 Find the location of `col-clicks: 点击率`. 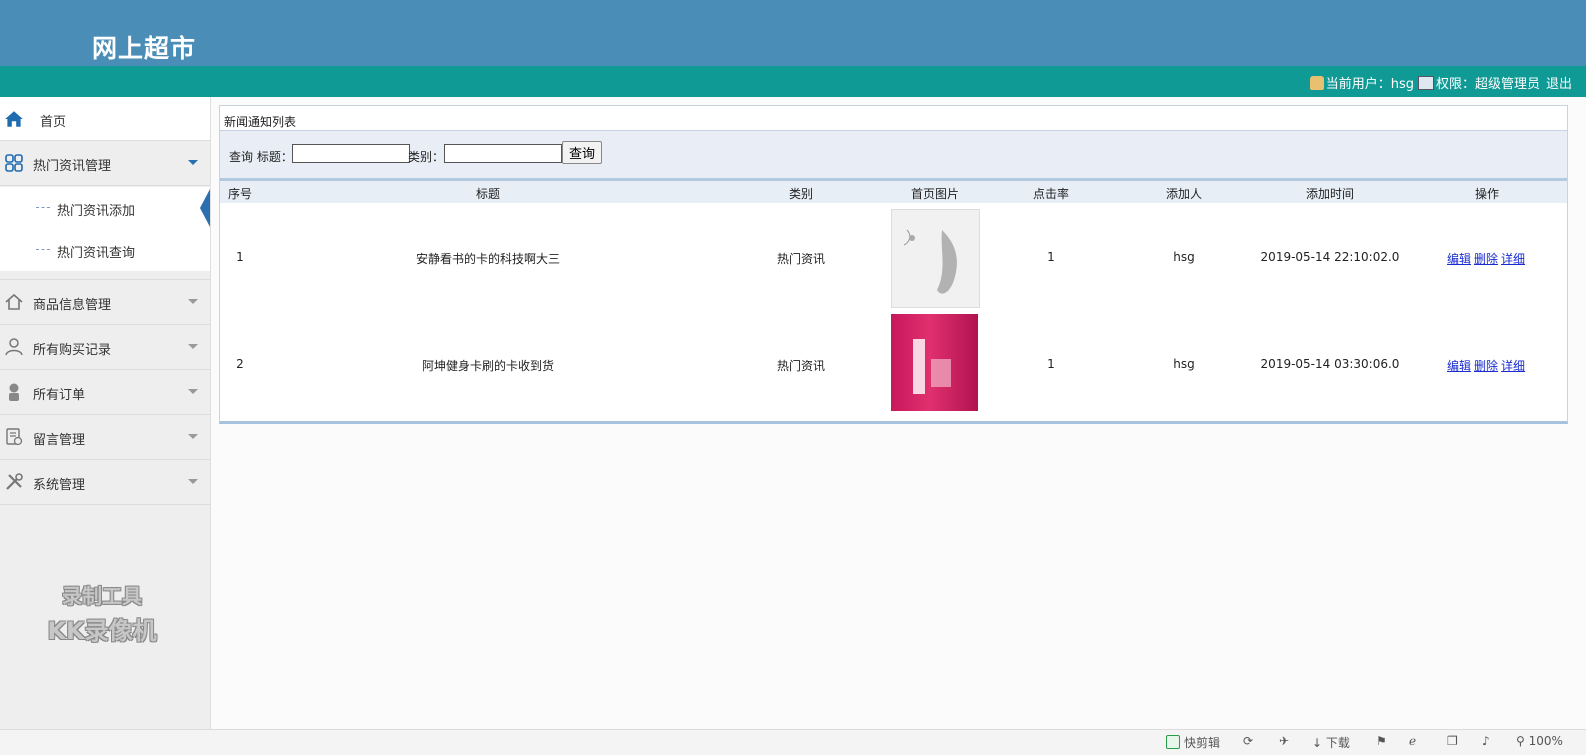

col-clicks: 点击率 is located at coordinates (1051, 194).